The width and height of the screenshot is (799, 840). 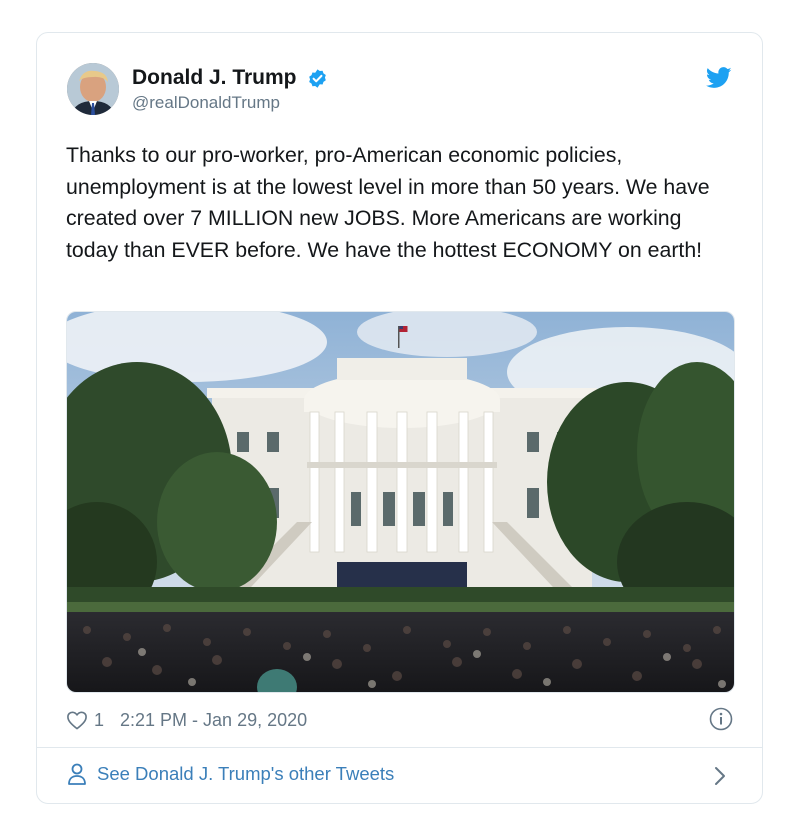 What do you see at coordinates (399, 747) in the screenshot?
I see `divider` at bounding box center [399, 747].